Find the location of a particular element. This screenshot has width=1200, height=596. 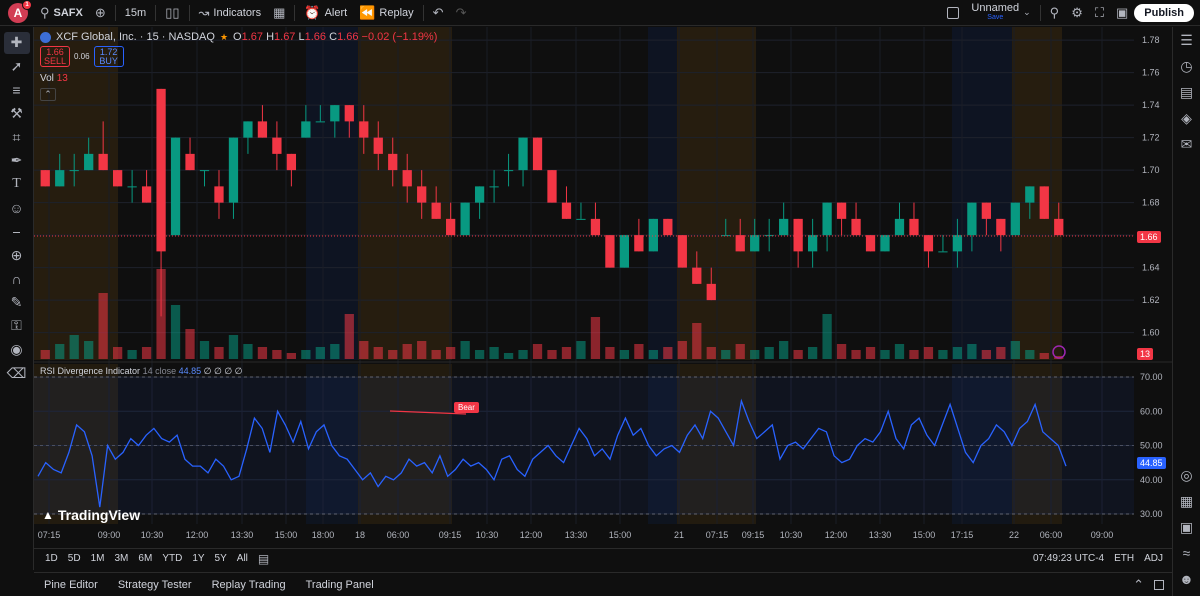

symbol-title: XCF Global, Inc. · 15 · NASDAQ is located at coordinates (135, 37).